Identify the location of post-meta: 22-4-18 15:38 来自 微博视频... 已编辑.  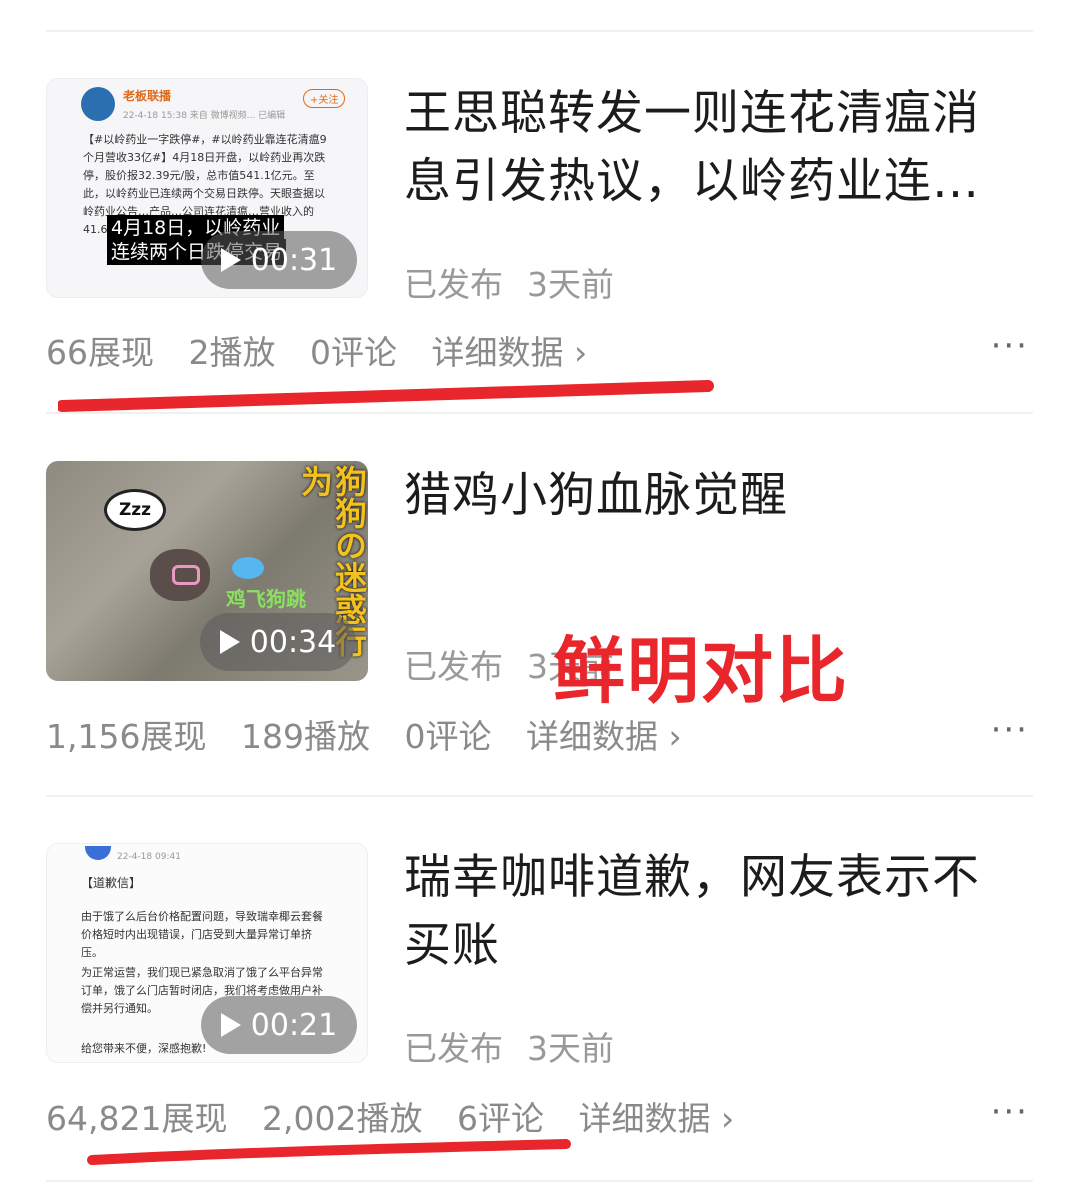
(204, 116).